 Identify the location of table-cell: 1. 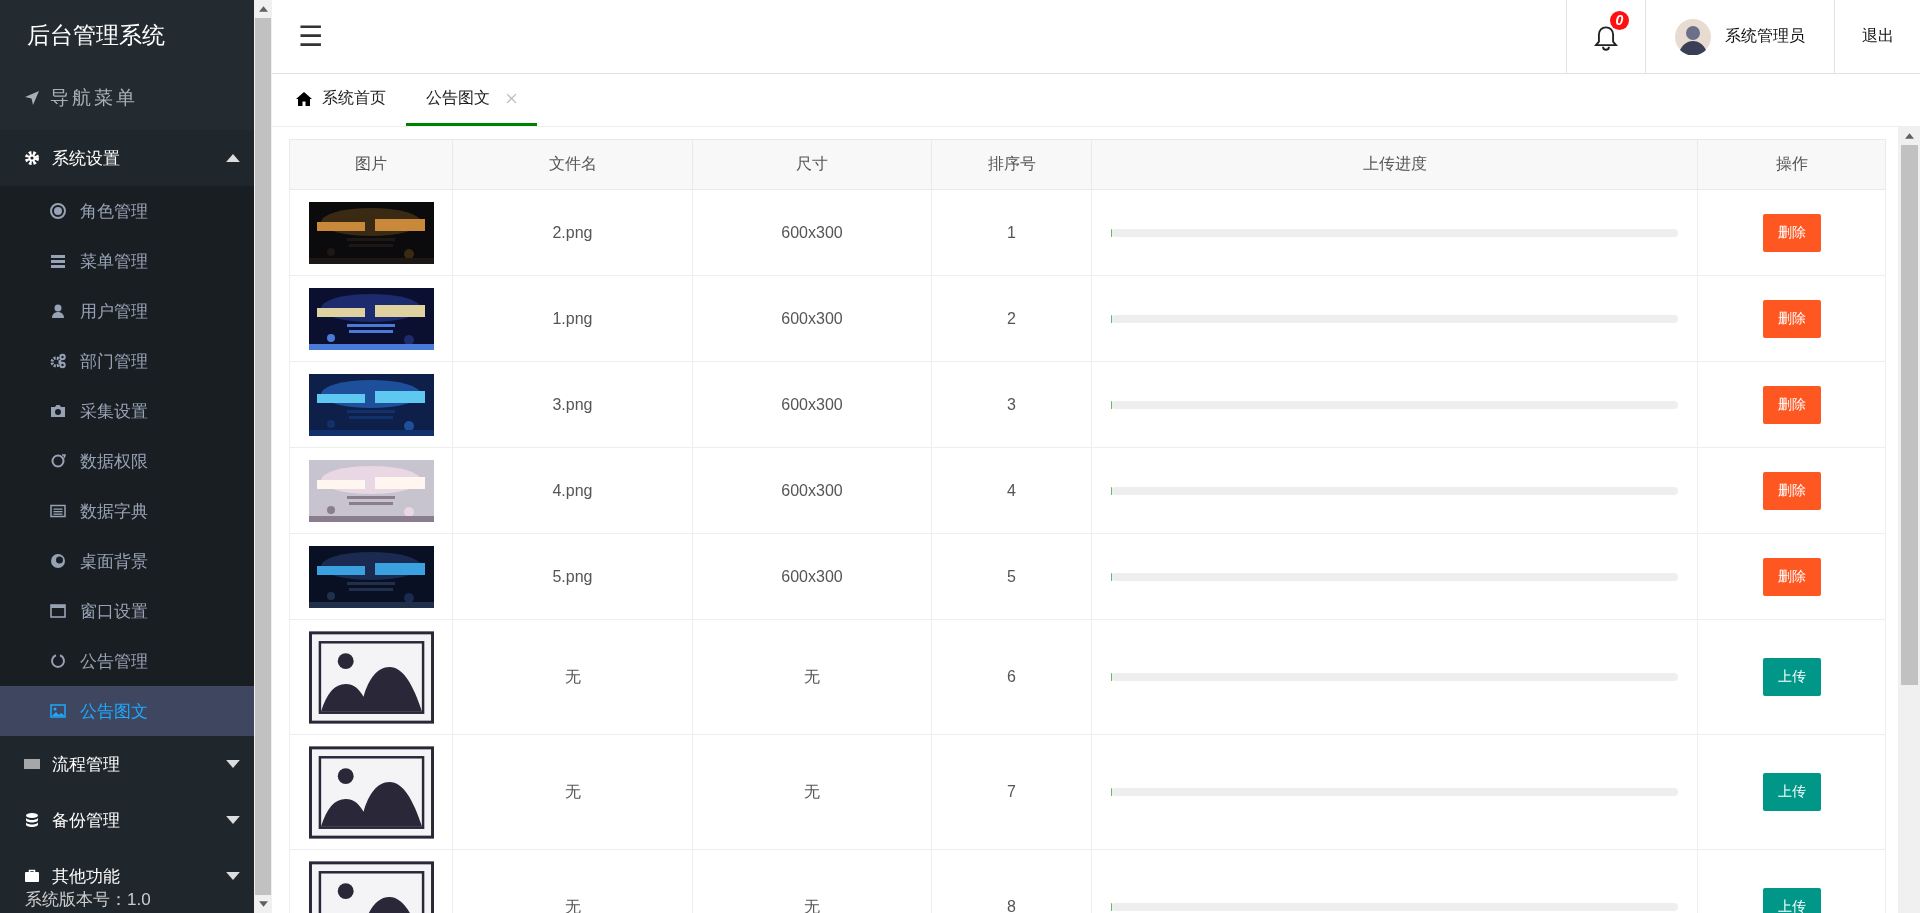
(1011, 232).